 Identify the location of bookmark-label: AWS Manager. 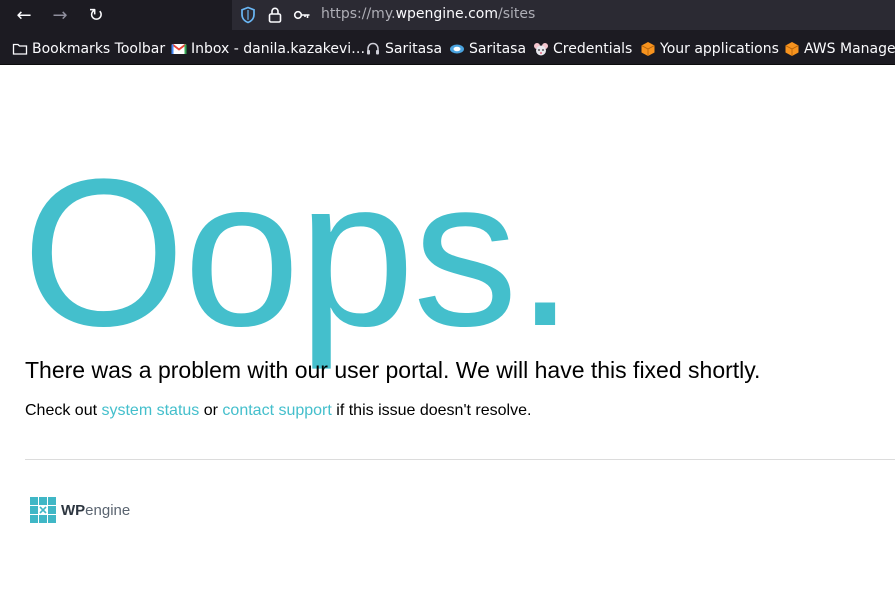
(849, 49).